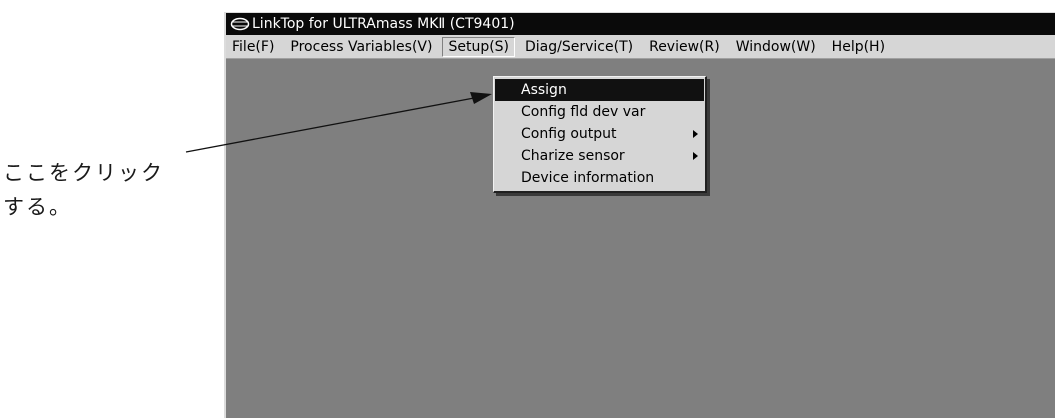 The height and width of the screenshot is (418, 1055). I want to click on menu-file: File(F), so click(253, 47).